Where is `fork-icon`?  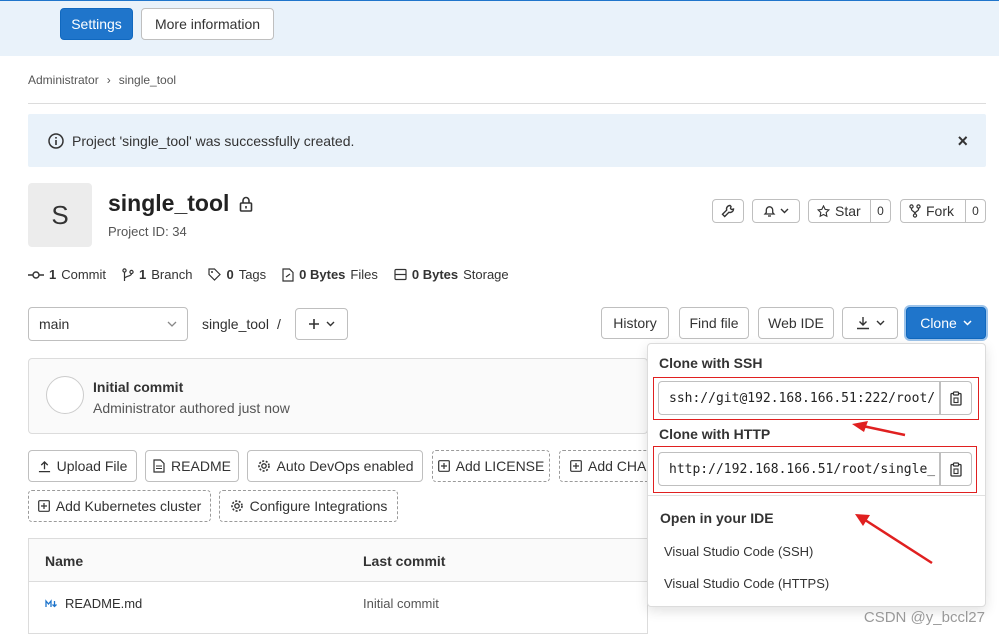
fork-icon is located at coordinates (915, 211).